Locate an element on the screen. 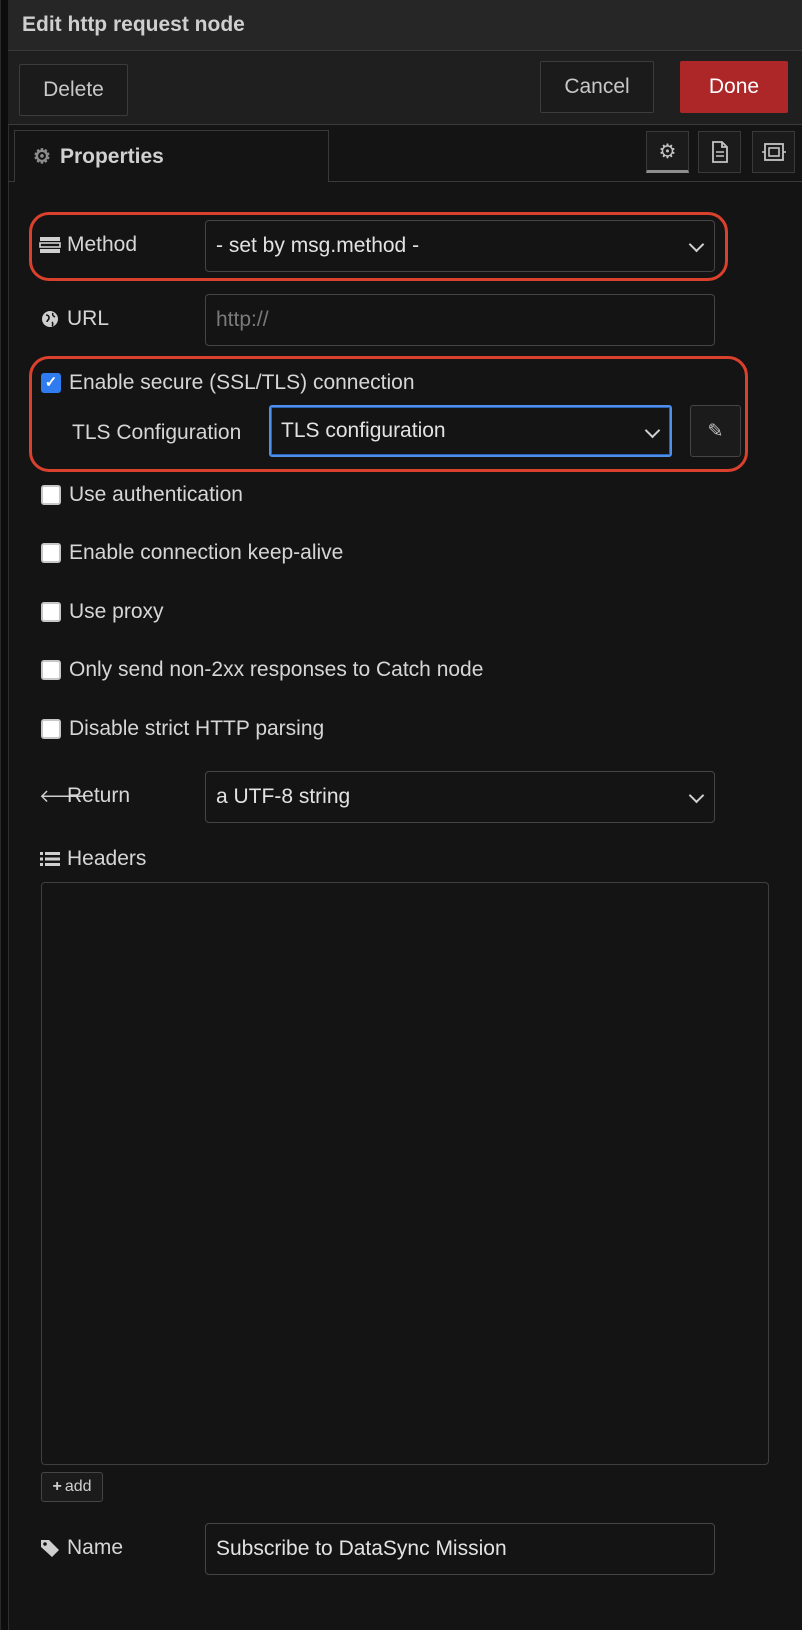 This screenshot has height=1630, width=802. return-value: a UTF-8 string is located at coordinates (283, 796).